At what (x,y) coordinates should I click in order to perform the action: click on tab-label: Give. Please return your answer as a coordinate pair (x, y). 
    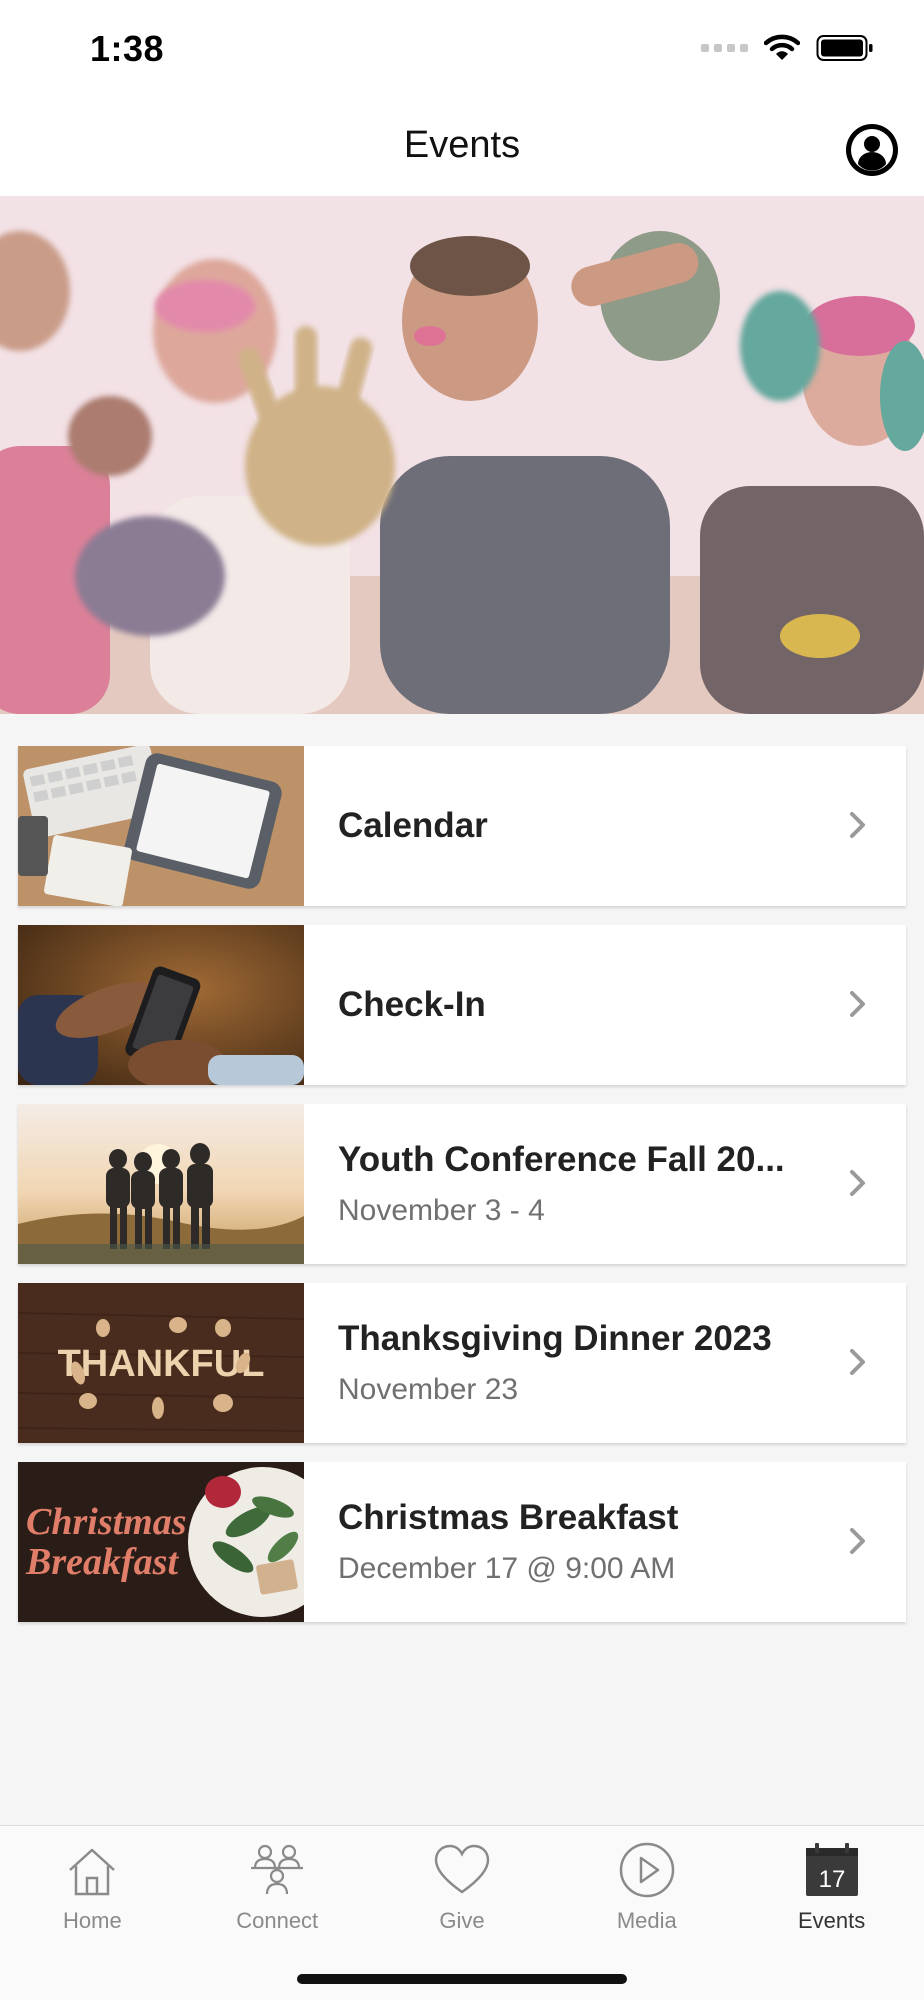
    Looking at the image, I should click on (462, 1920).